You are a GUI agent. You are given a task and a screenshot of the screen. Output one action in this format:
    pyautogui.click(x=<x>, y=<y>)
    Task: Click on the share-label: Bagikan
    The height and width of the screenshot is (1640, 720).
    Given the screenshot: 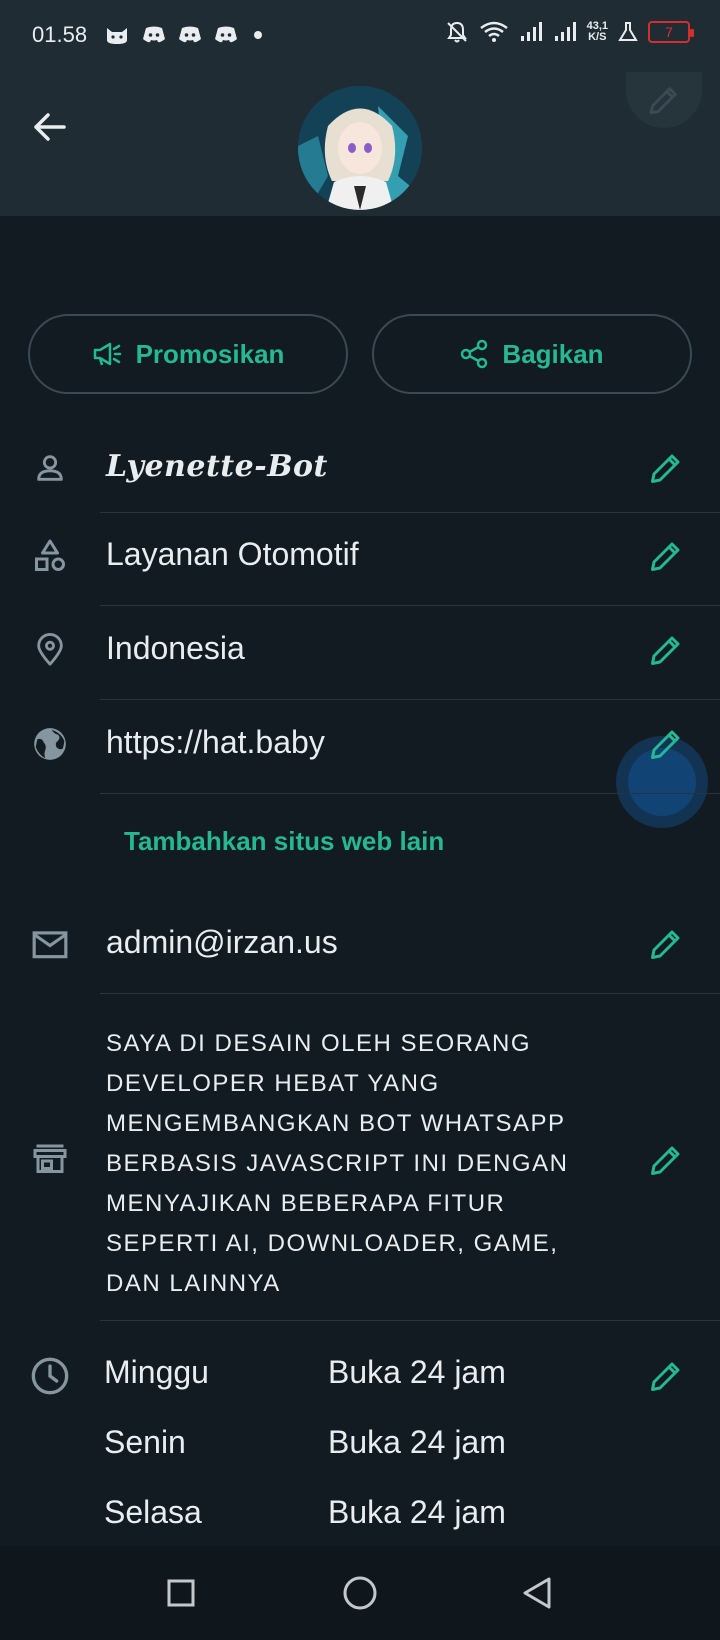 What is the action you would take?
    pyautogui.click(x=553, y=353)
    